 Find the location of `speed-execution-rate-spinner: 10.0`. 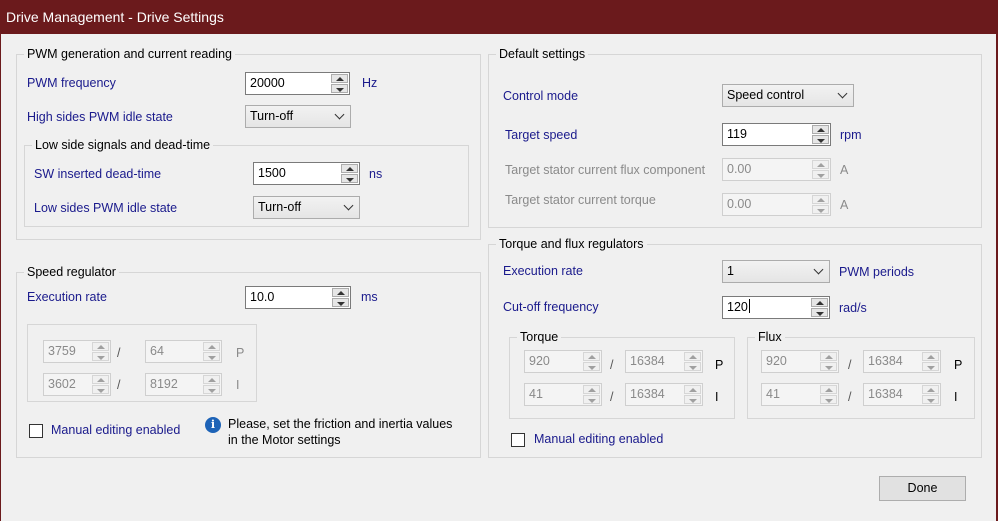

speed-execution-rate-spinner: 10.0 is located at coordinates (298, 297).